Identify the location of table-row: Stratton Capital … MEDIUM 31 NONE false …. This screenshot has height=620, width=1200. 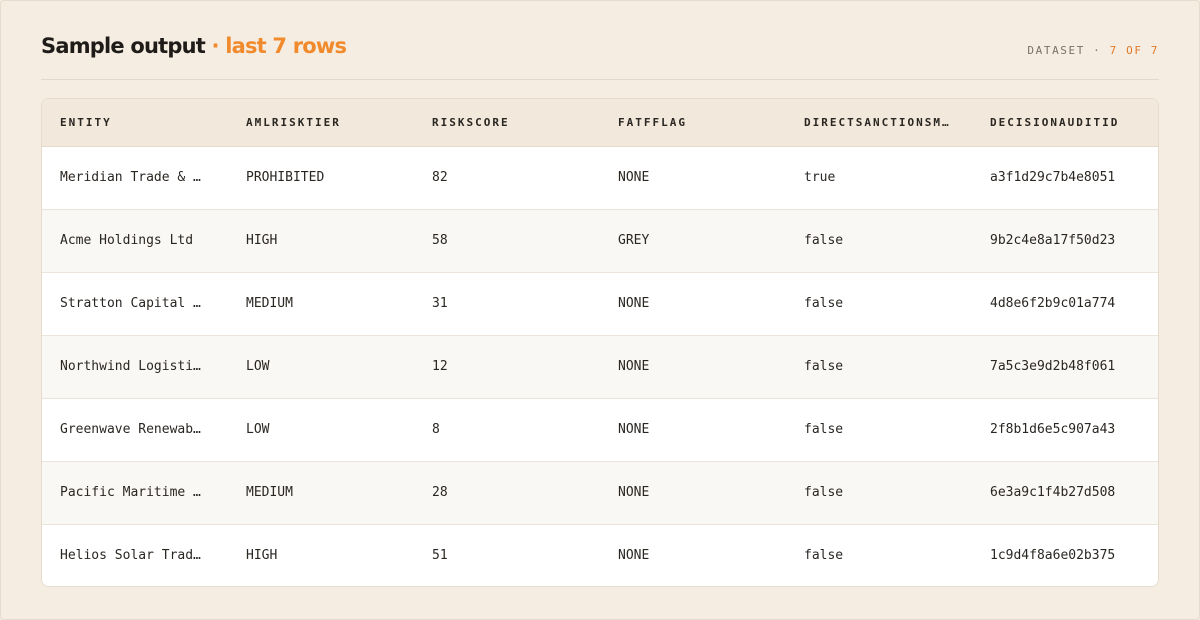
(600, 304).